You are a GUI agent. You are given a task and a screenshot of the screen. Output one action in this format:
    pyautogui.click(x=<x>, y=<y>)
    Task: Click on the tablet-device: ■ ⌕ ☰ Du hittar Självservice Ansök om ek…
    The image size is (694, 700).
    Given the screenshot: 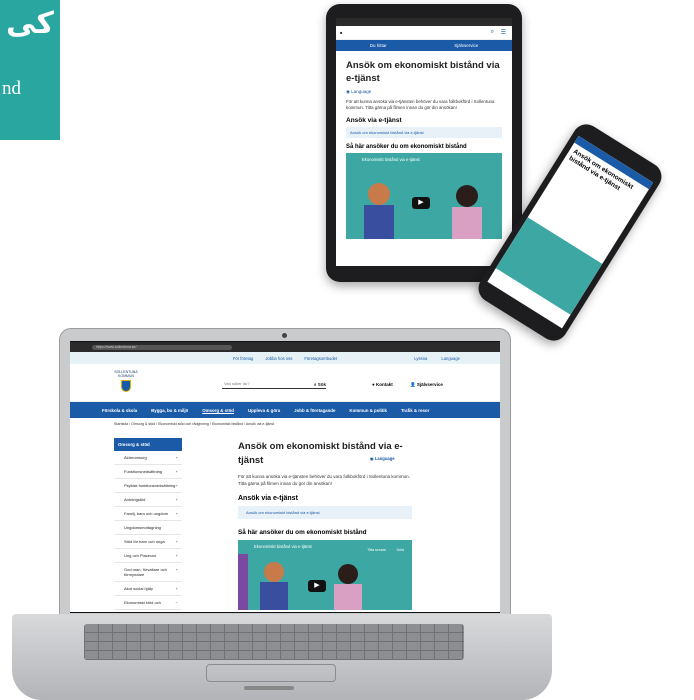 What is the action you would take?
    pyautogui.click(x=424, y=143)
    